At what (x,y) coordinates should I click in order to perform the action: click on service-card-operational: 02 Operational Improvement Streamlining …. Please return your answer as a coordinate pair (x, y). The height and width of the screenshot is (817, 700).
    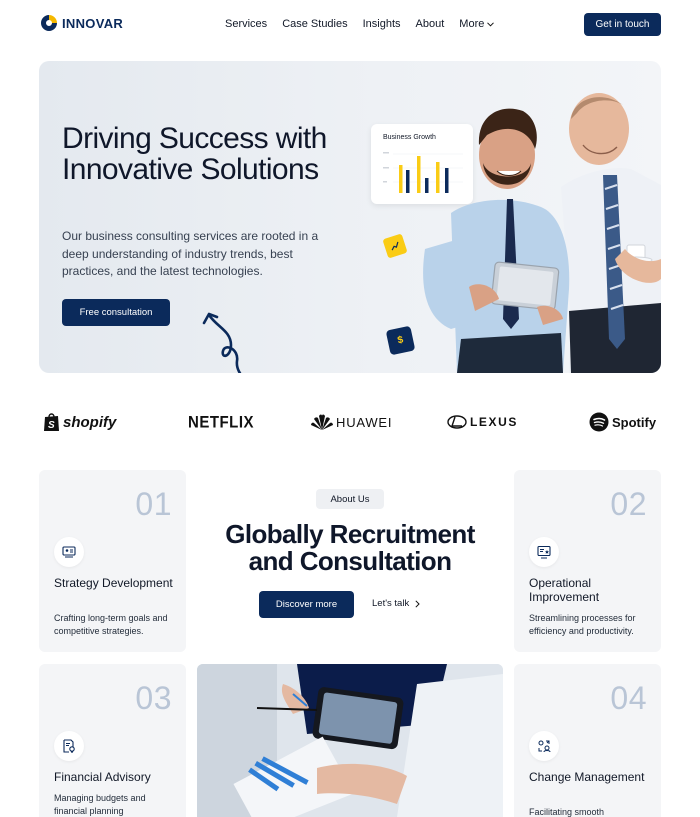
    Looking at the image, I should click on (587, 561).